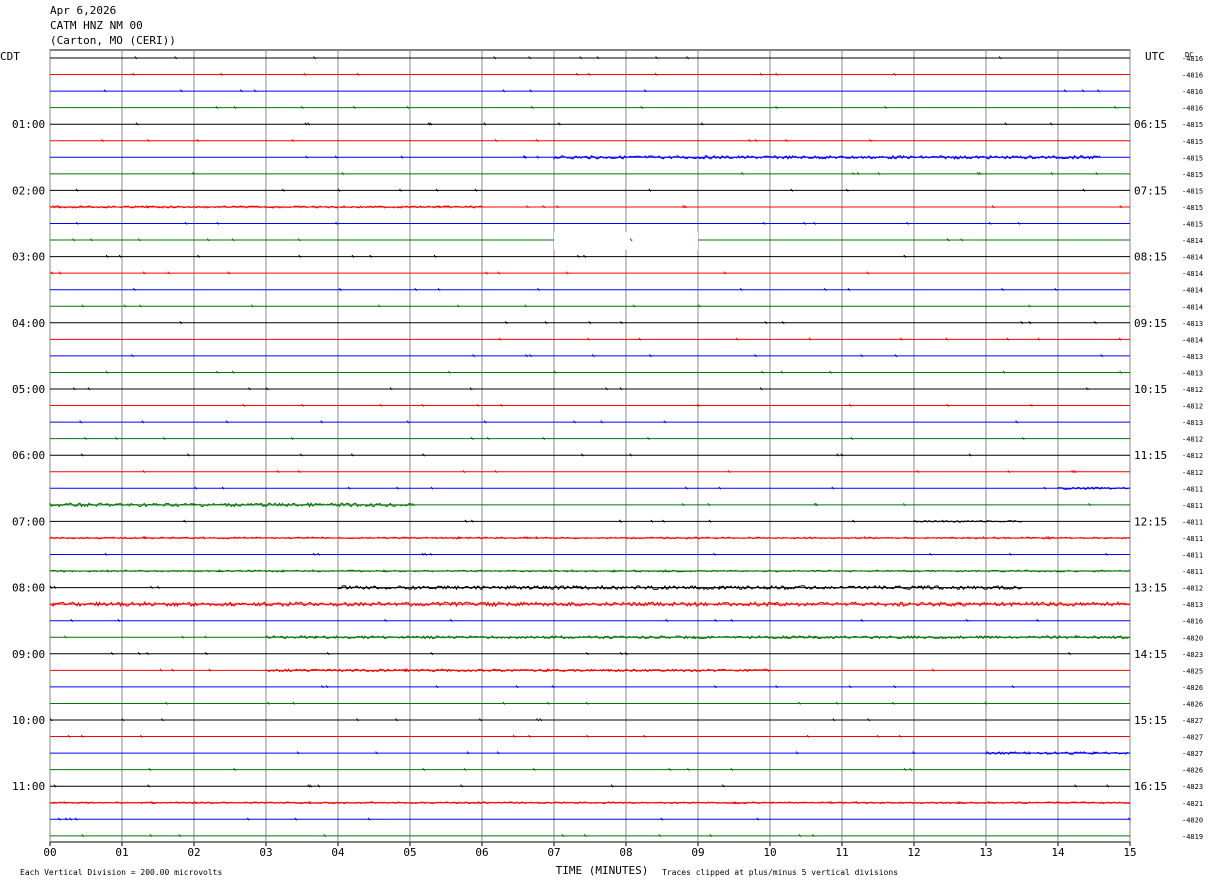  Describe the element at coordinates (28, 455) in the screenshot. I see `cdt-hour-label: 06:00` at that location.